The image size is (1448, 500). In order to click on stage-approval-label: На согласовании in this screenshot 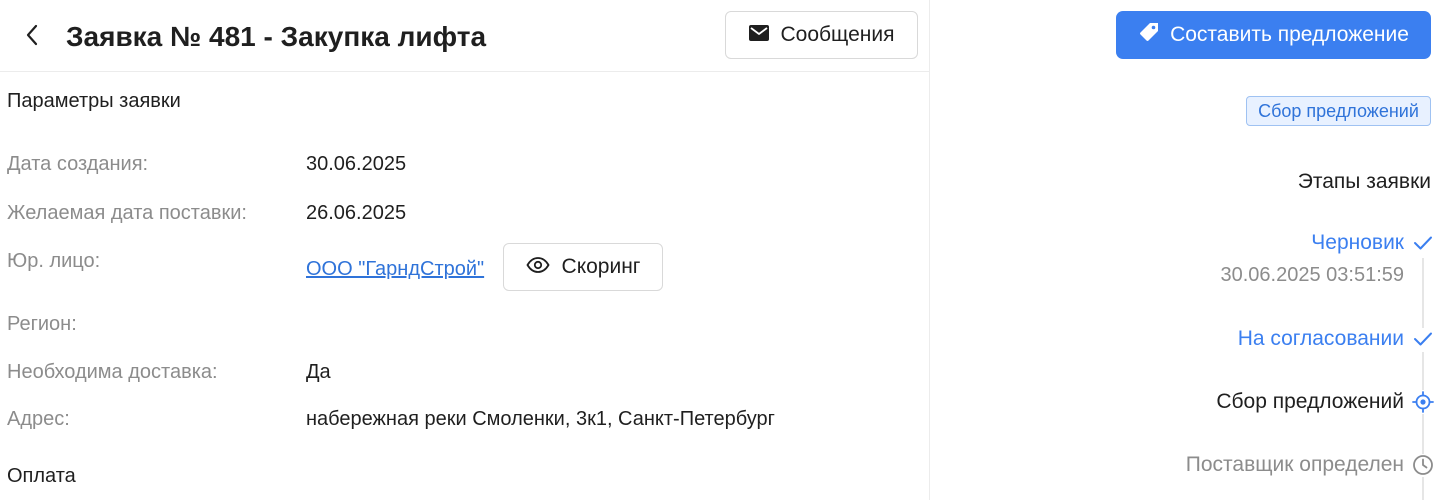, I will do `click(1320, 338)`.